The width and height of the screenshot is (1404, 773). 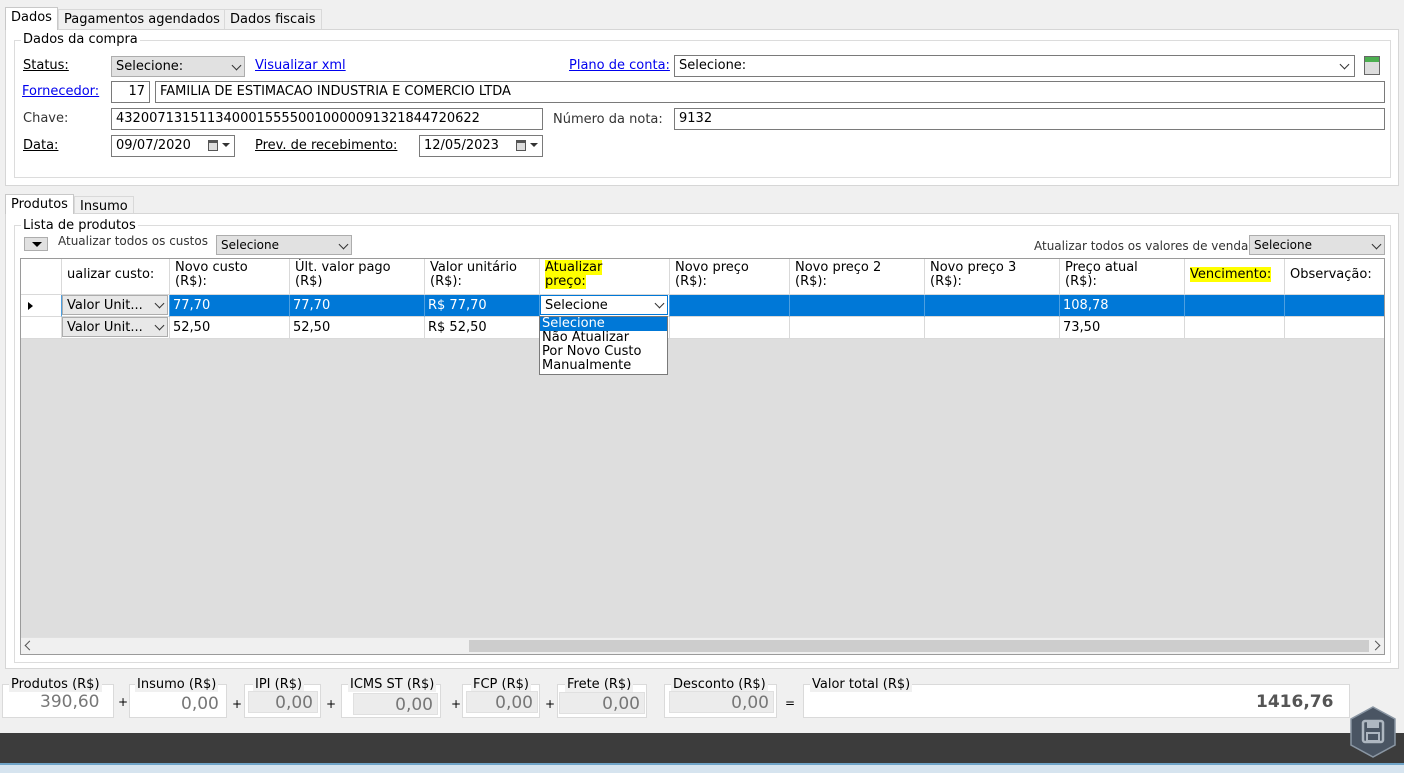 I want to click on row-pointer-icon, so click(x=30, y=306).